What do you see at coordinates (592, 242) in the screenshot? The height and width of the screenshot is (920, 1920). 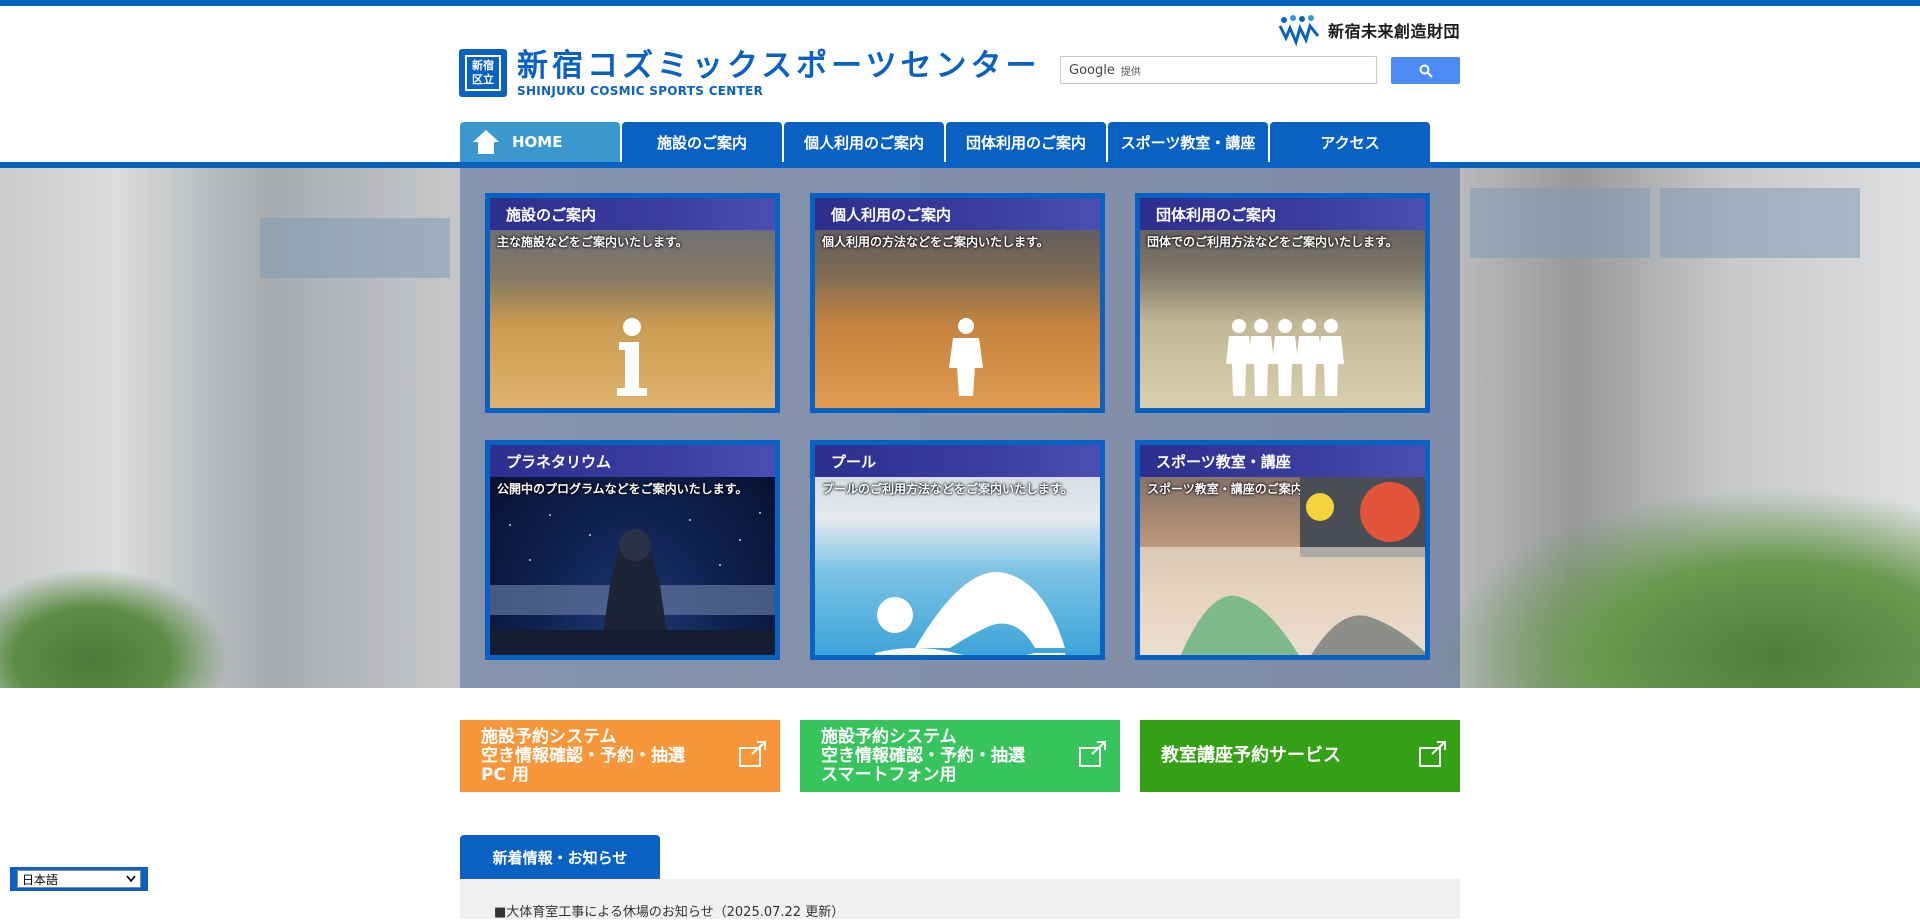 I see `tile-description: 主な施設などをご案内いたします。` at bounding box center [592, 242].